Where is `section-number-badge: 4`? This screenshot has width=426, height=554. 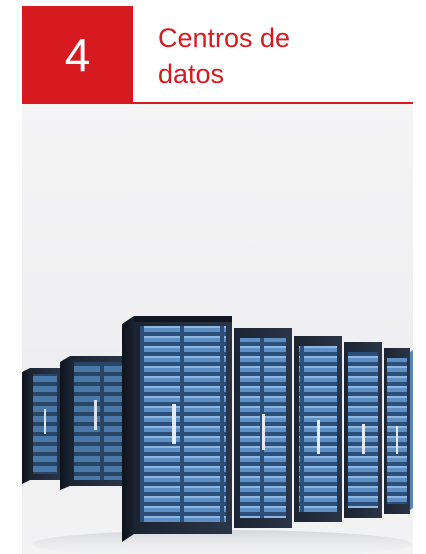 section-number-badge: 4 is located at coordinates (77, 55).